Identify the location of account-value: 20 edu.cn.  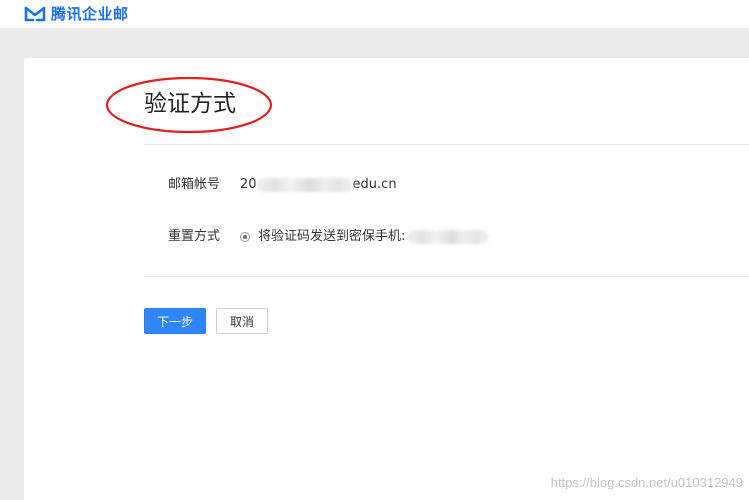
(318, 185).